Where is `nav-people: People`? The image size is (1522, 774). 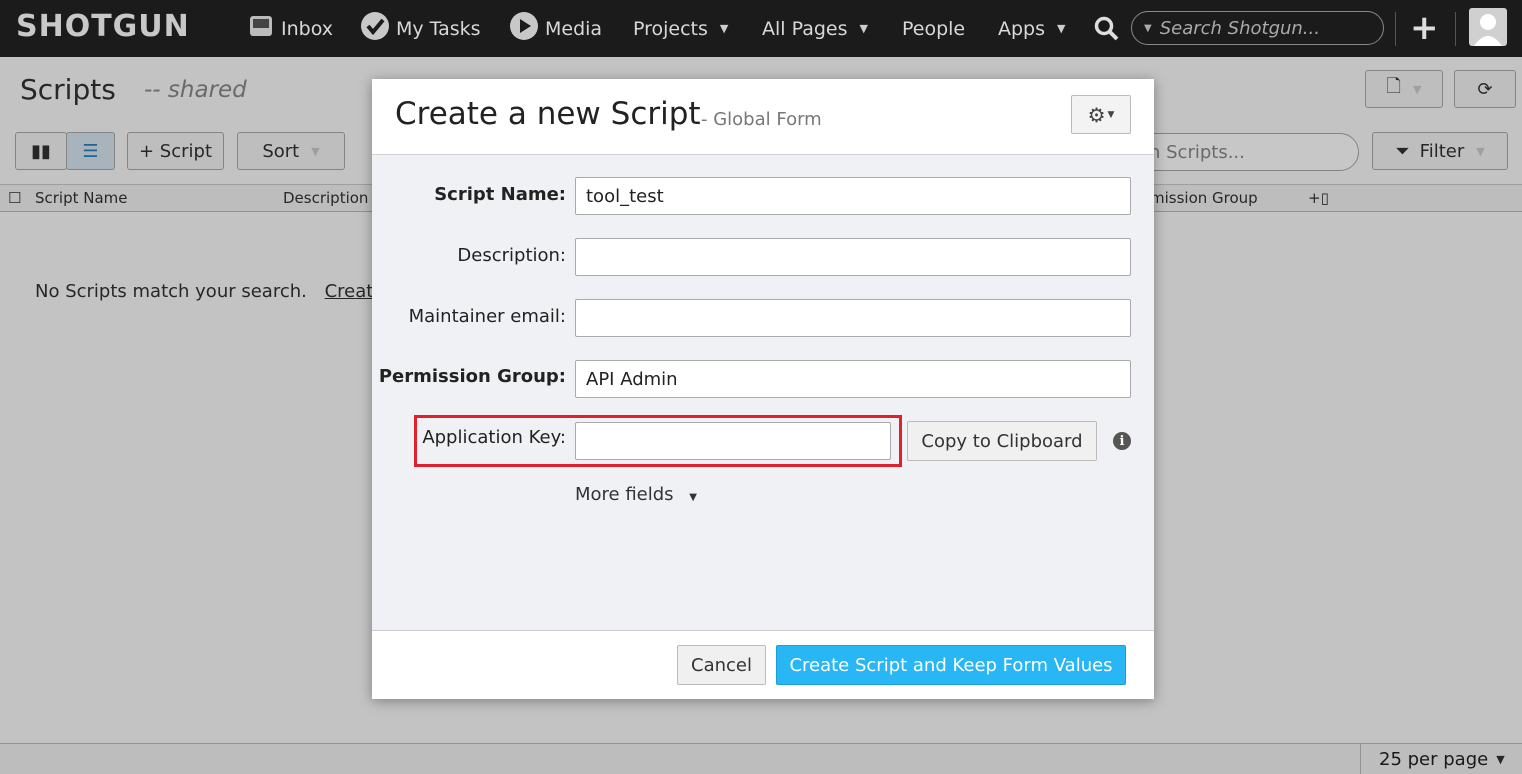
nav-people: People is located at coordinates (933, 28).